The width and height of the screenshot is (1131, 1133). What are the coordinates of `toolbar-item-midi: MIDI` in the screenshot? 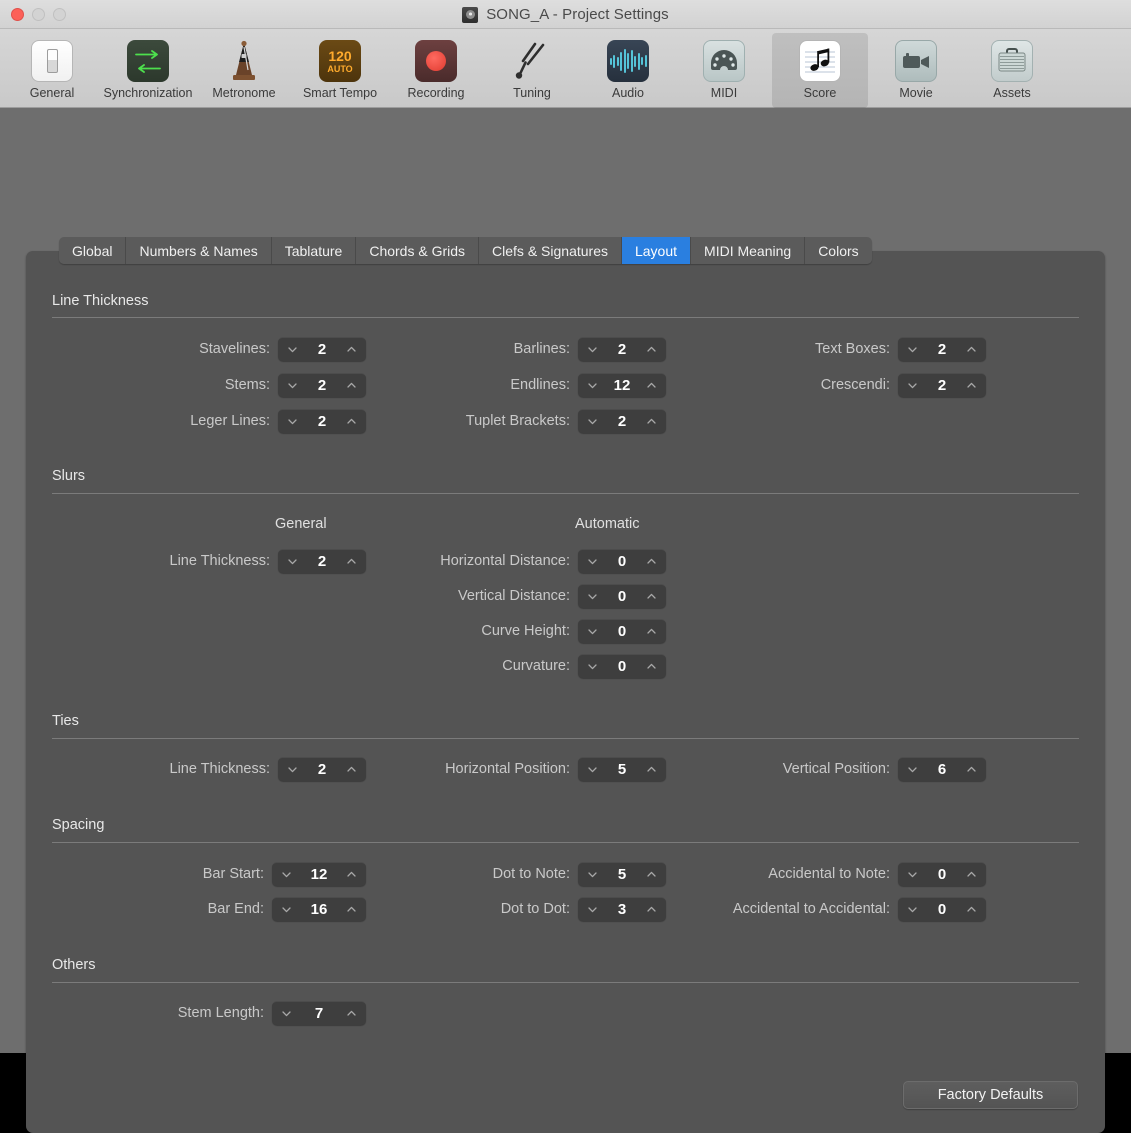 It's located at (724, 70).